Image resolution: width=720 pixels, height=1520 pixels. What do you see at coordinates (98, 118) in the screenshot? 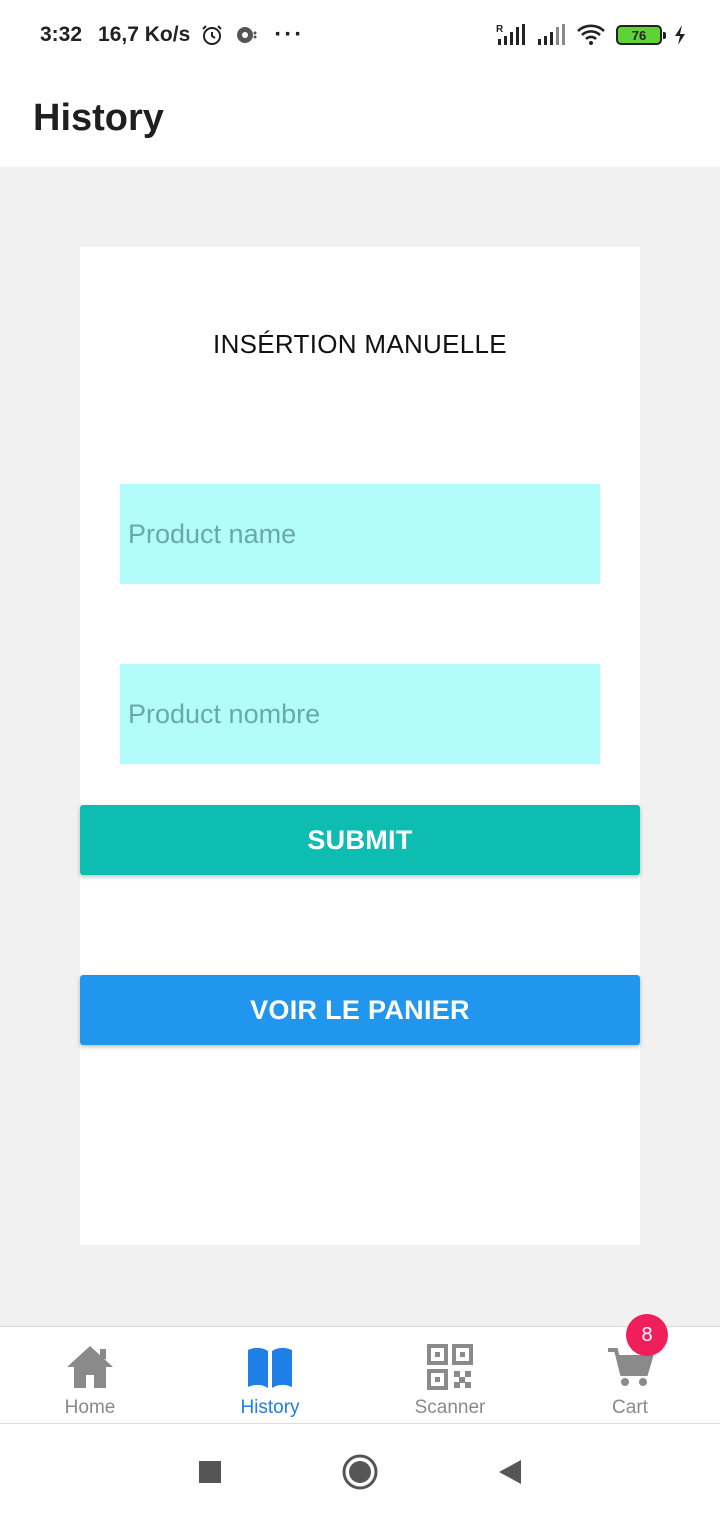
I see `page-title: History` at bounding box center [98, 118].